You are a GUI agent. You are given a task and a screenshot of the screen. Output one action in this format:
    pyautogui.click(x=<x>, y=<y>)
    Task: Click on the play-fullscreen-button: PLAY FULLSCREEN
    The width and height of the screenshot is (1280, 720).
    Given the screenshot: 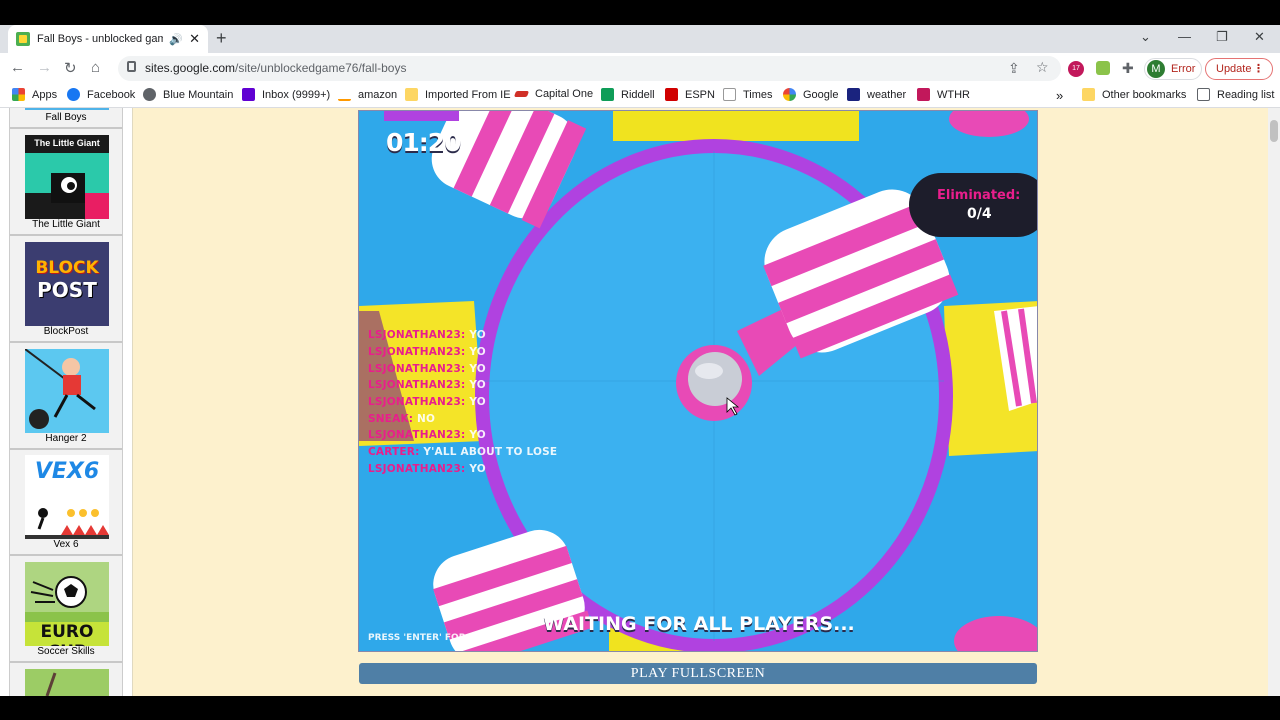 What is the action you would take?
    pyautogui.click(x=698, y=673)
    